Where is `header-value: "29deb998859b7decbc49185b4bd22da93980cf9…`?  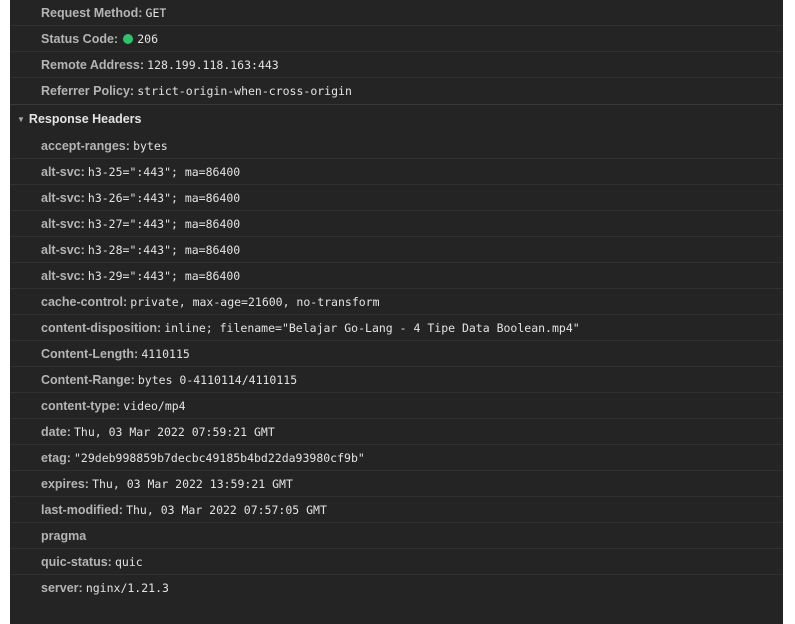 header-value: "29deb998859b7decbc49185b4bd22da93980cf9… is located at coordinates (219, 458).